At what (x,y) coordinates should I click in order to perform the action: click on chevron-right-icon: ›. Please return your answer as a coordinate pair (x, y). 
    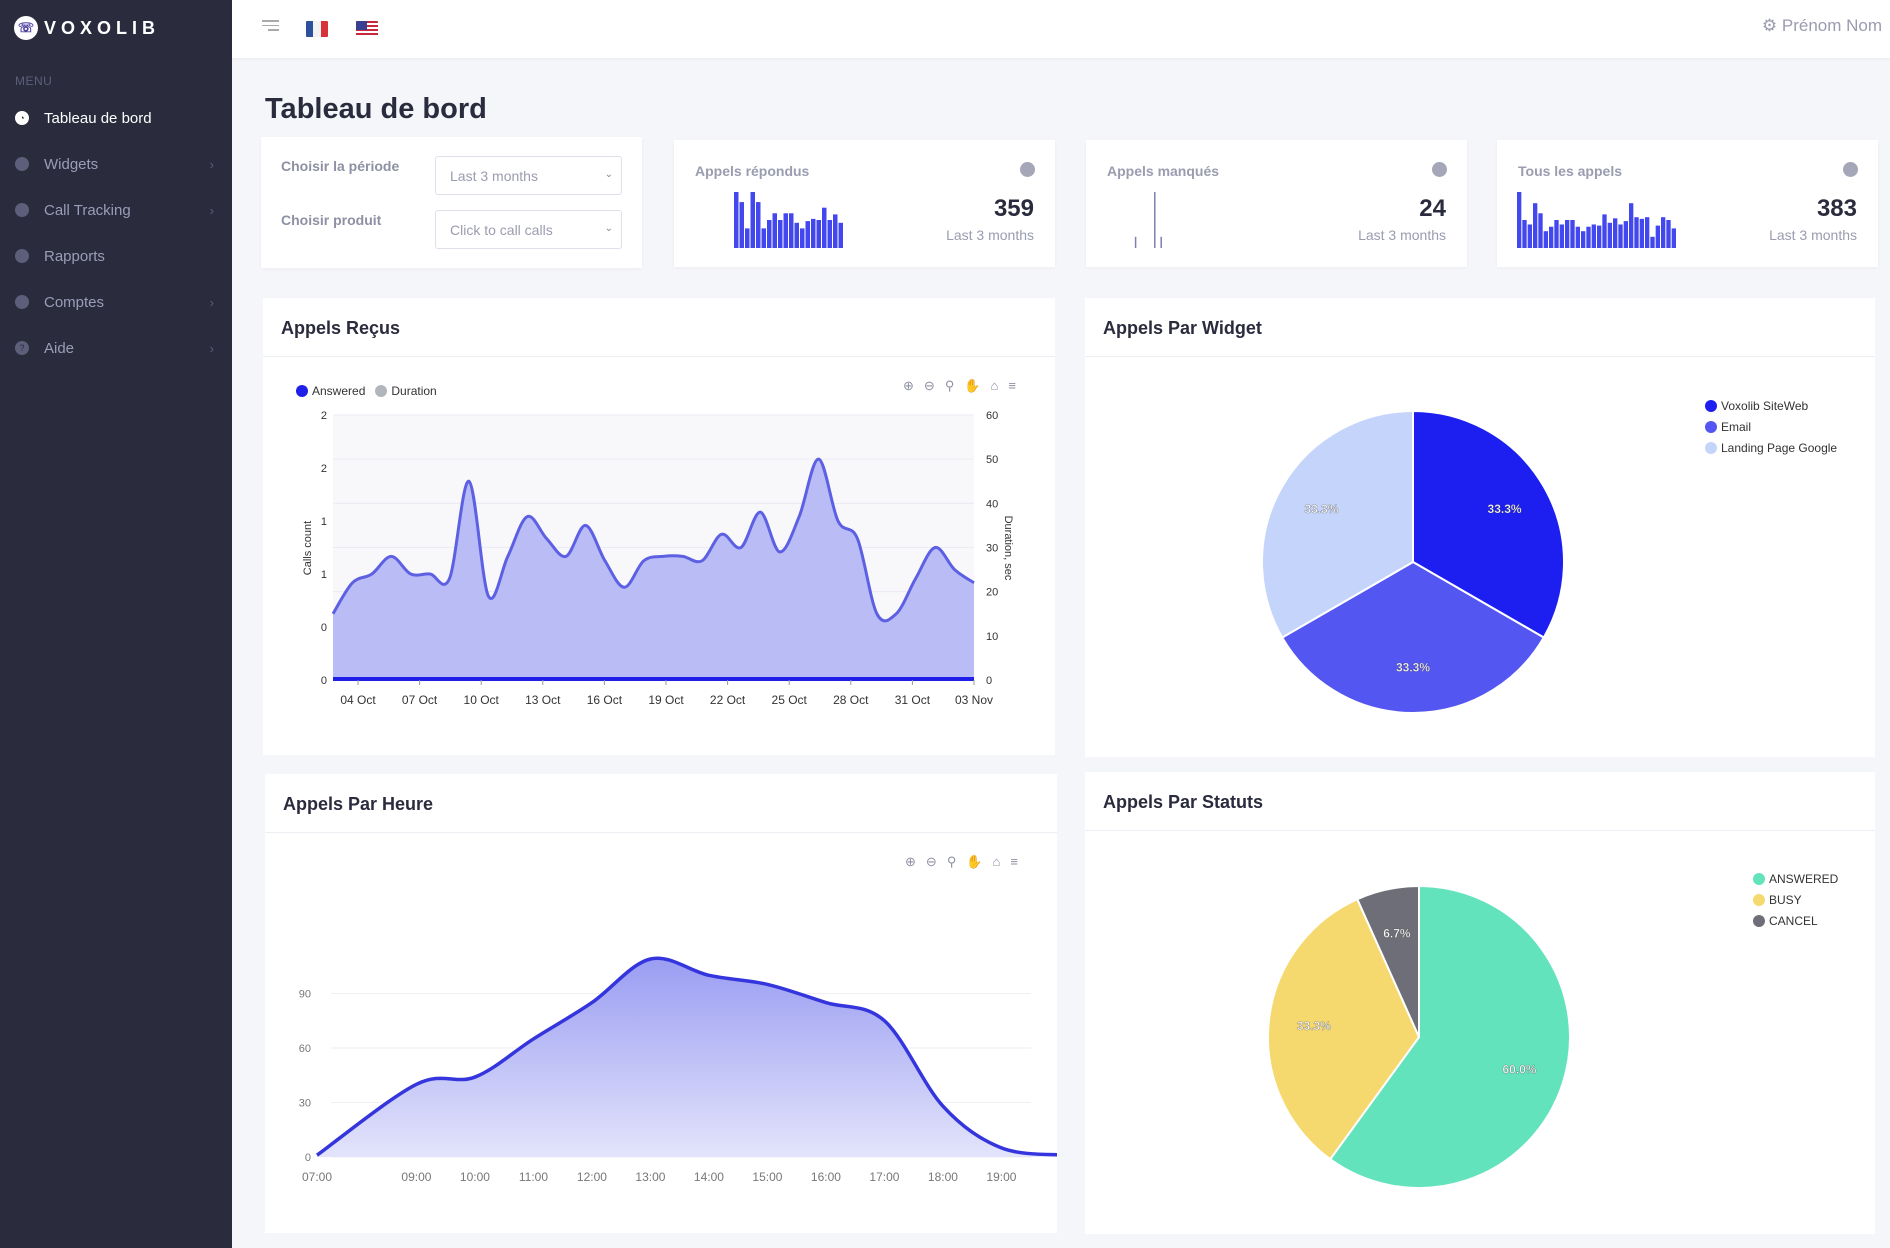
    Looking at the image, I should click on (211, 164).